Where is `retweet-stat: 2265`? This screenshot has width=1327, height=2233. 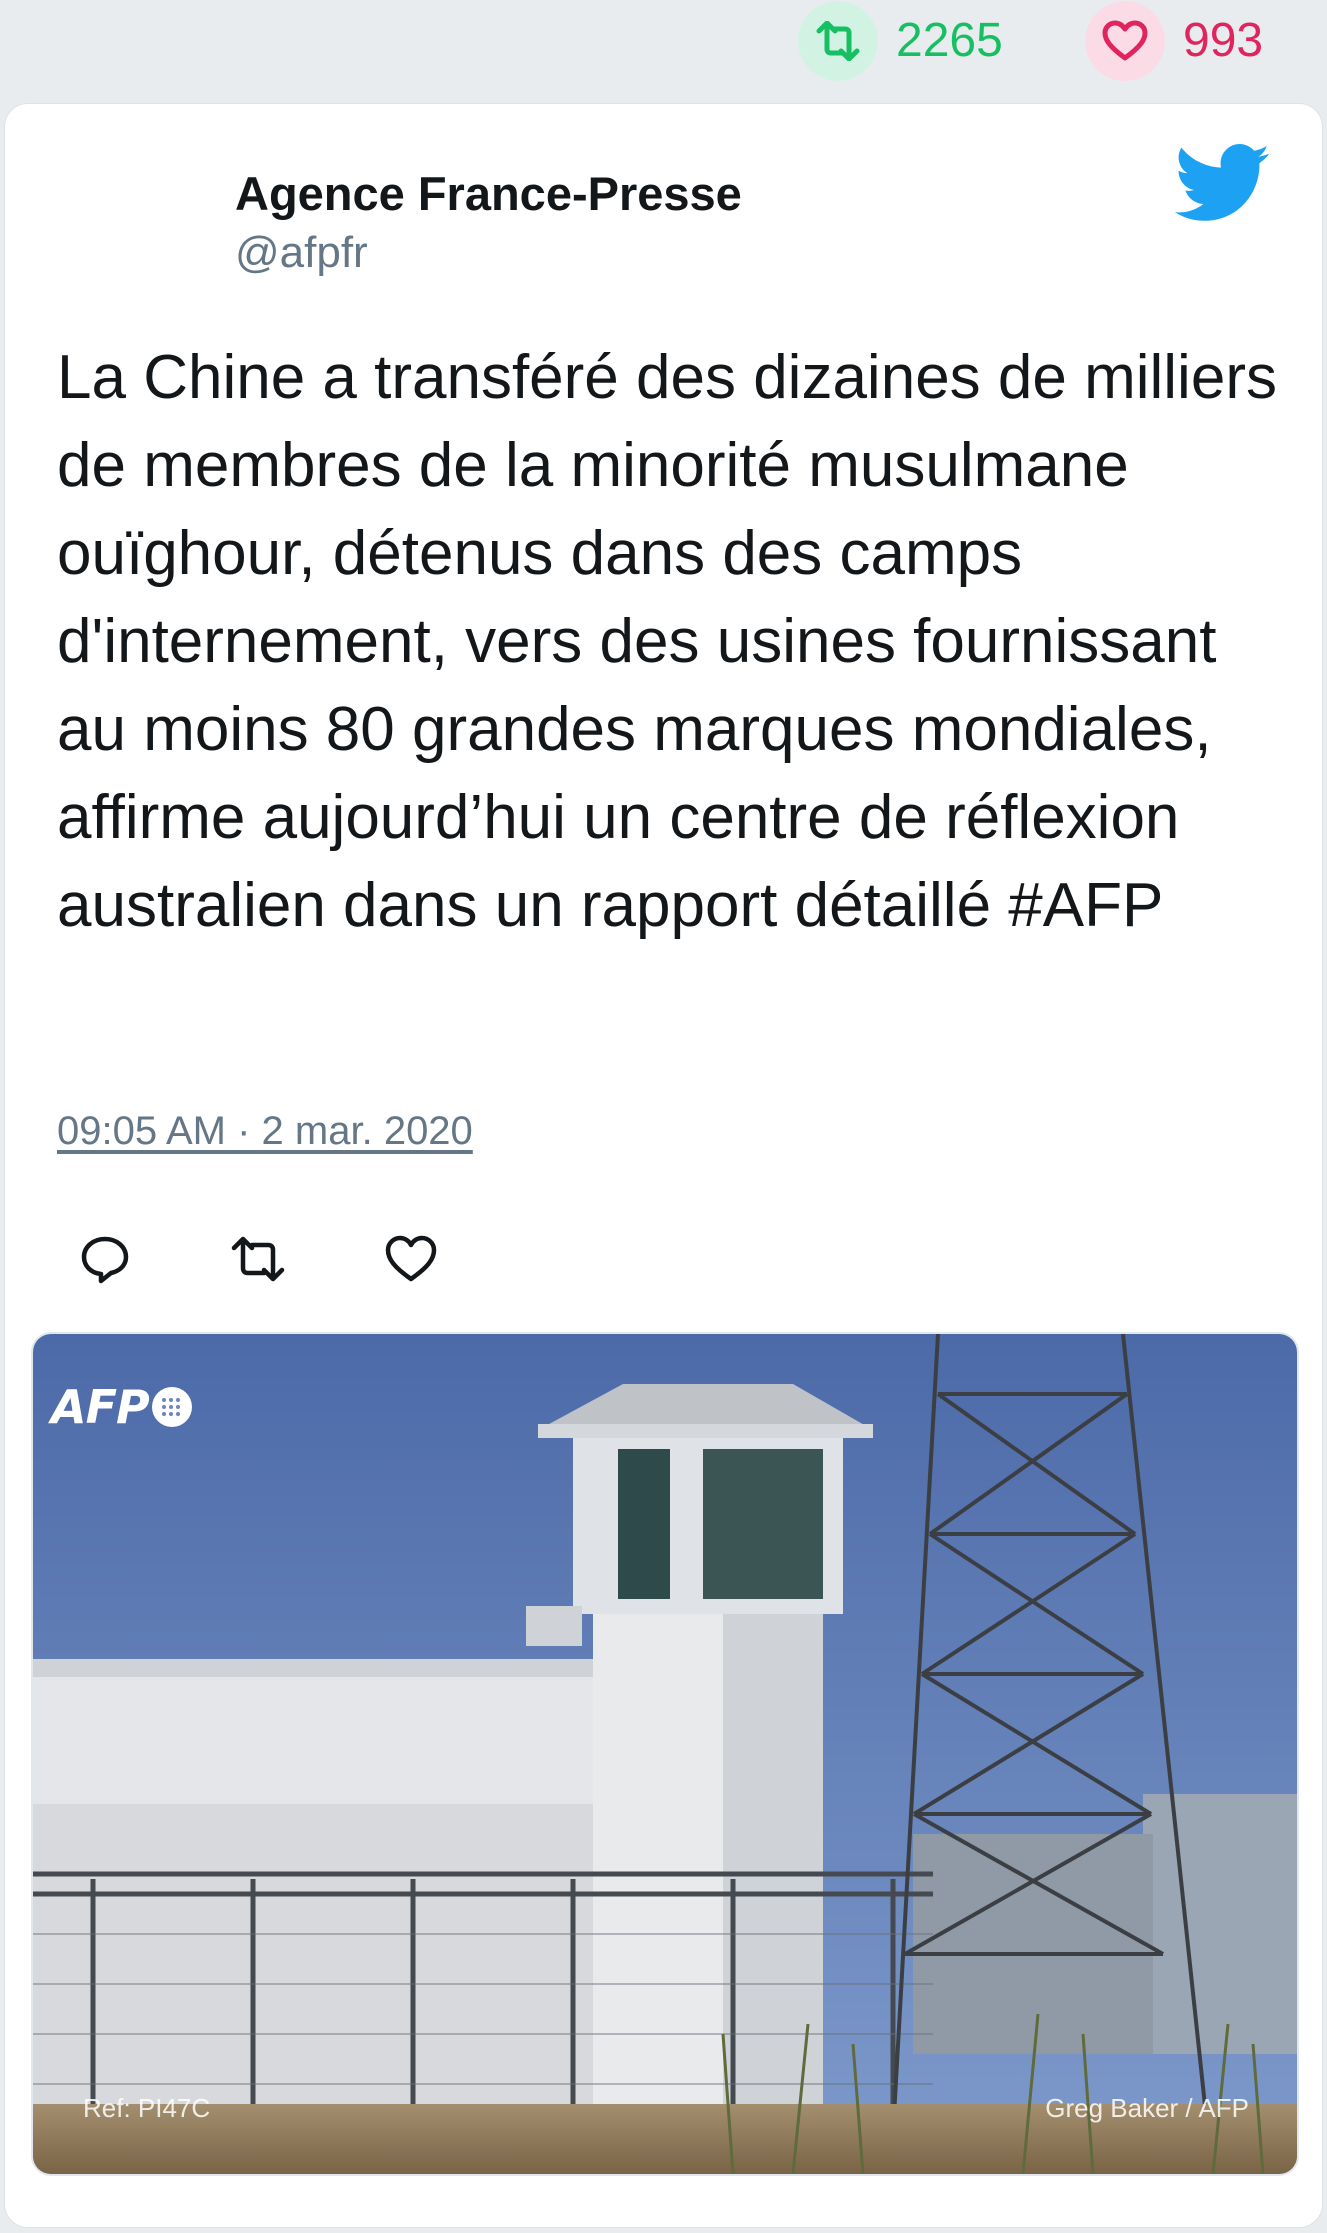
retweet-stat: 2265 is located at coordinates (900, 41).